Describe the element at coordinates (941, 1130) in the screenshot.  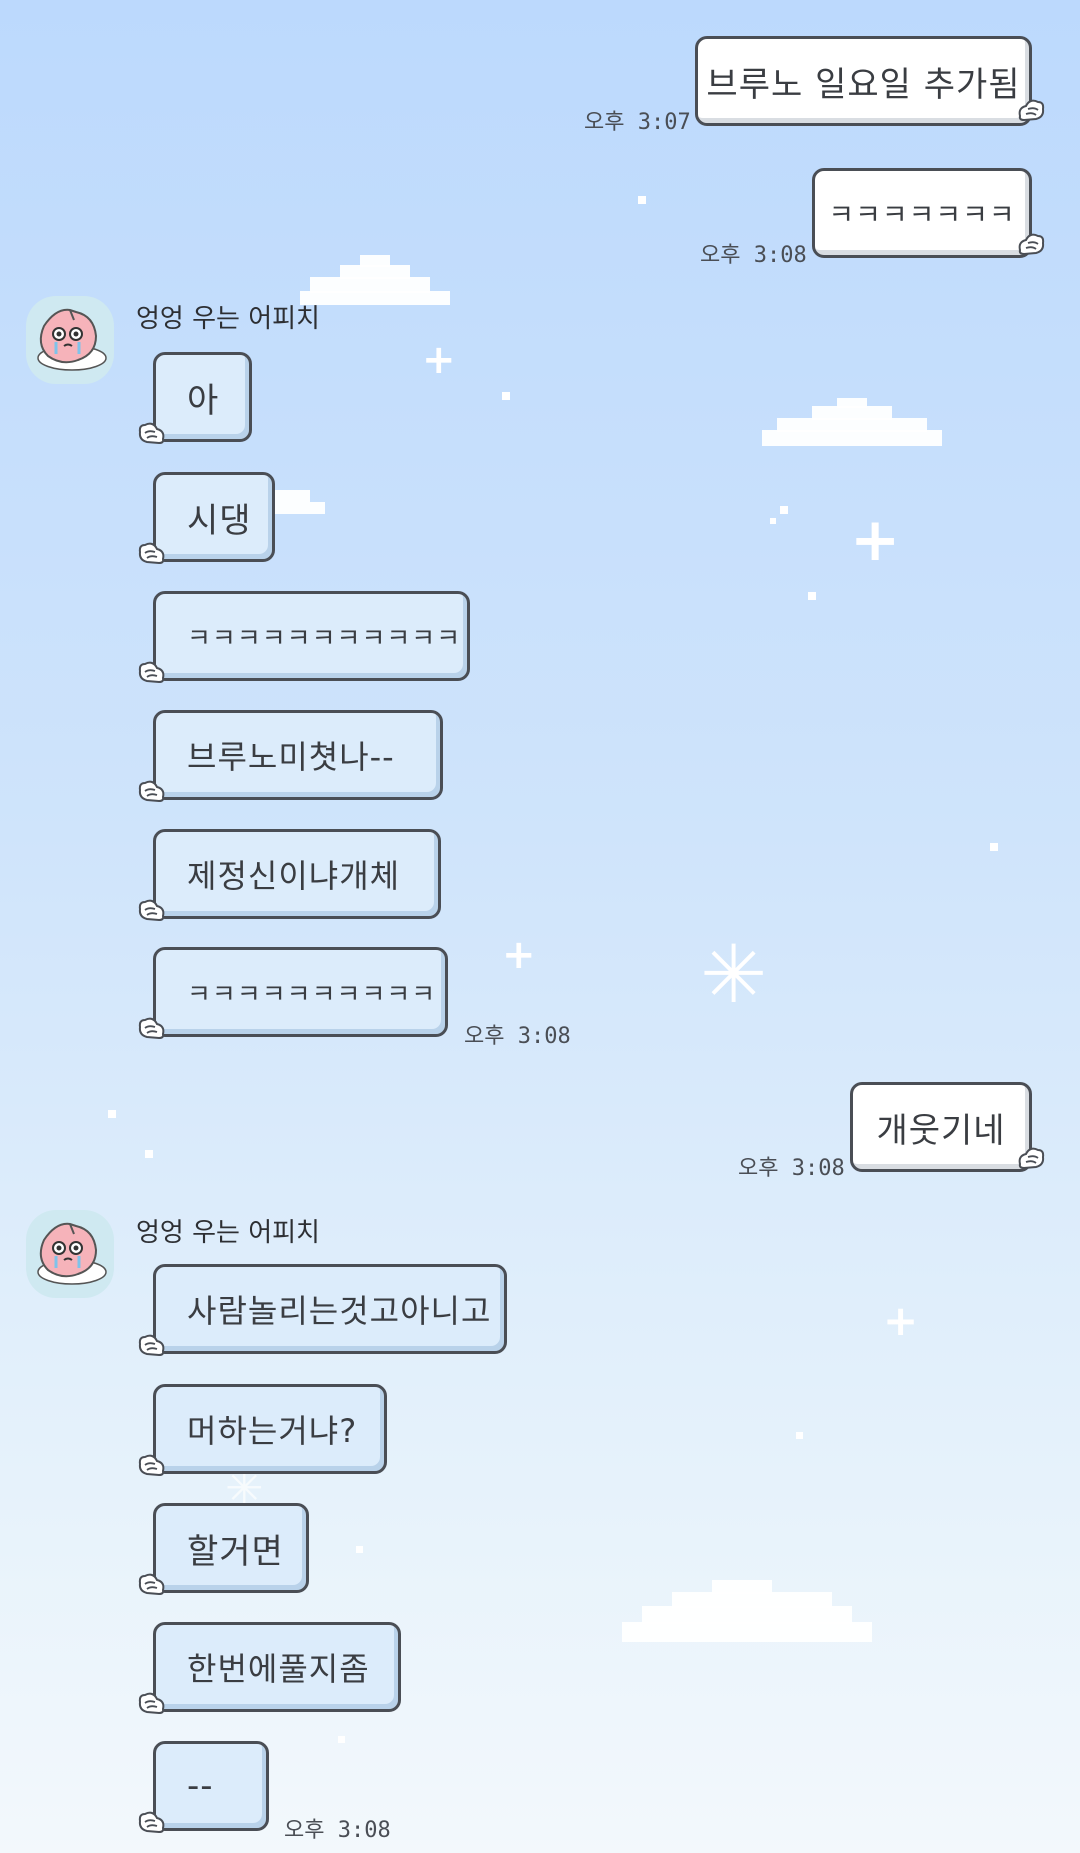
I see `message-text: 개웃기네` at that location.